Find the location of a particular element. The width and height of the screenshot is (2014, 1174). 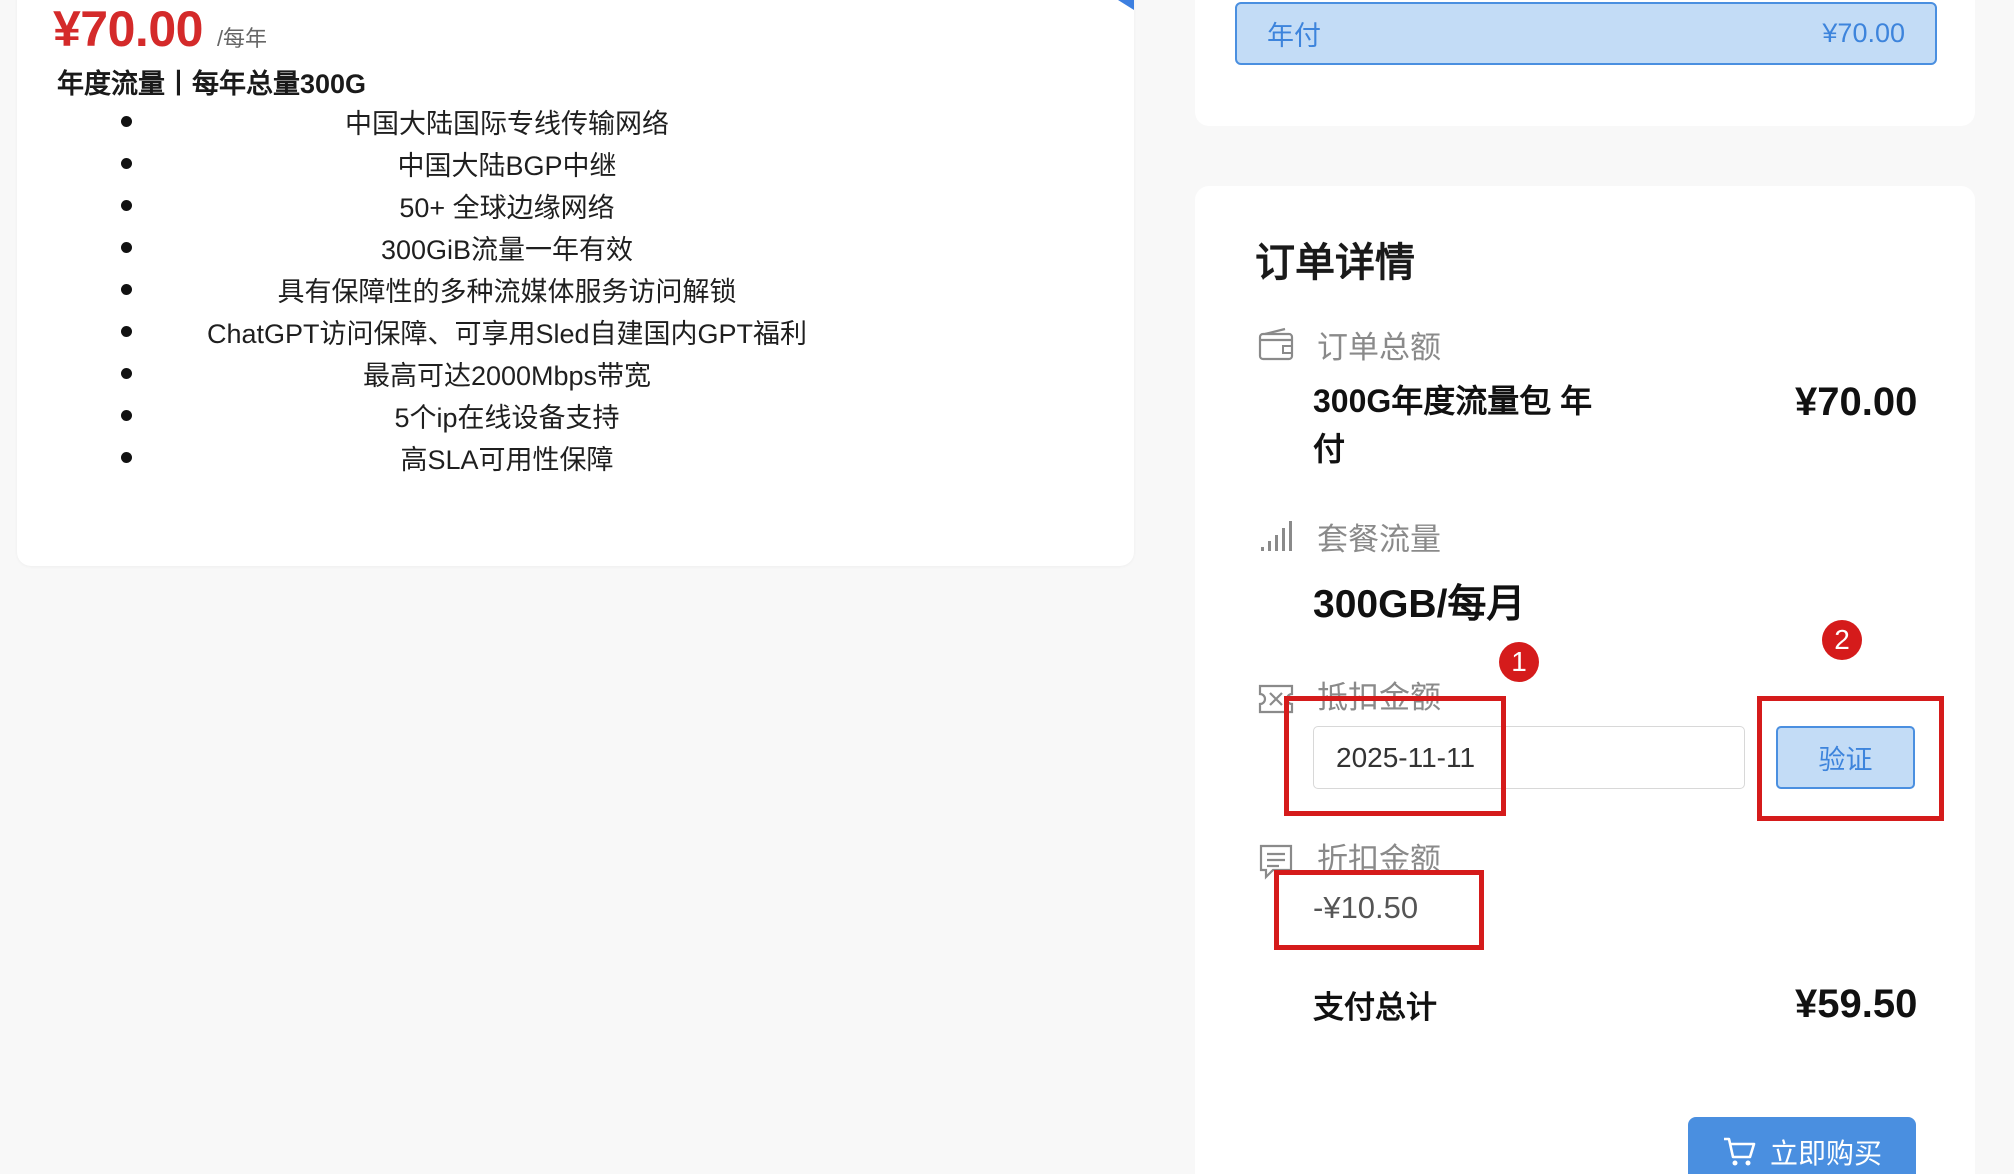

feature-text: 高SLA可用性保障 is located at coordinates (507, 460).